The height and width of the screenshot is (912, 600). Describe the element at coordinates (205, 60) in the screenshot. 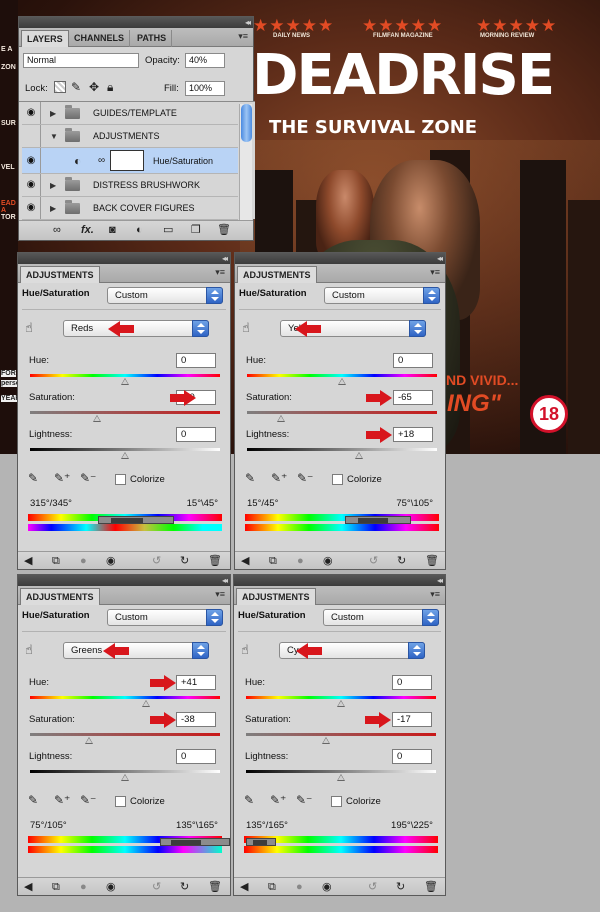

I see `opacity-input: 40%` at that location.